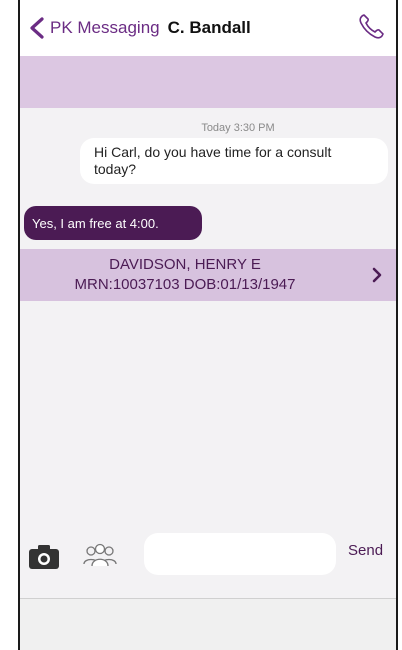  What do you see at coordinates (208, 624) in the screenshot?
I see `bottom-bar` at bounding box center [208, 624].